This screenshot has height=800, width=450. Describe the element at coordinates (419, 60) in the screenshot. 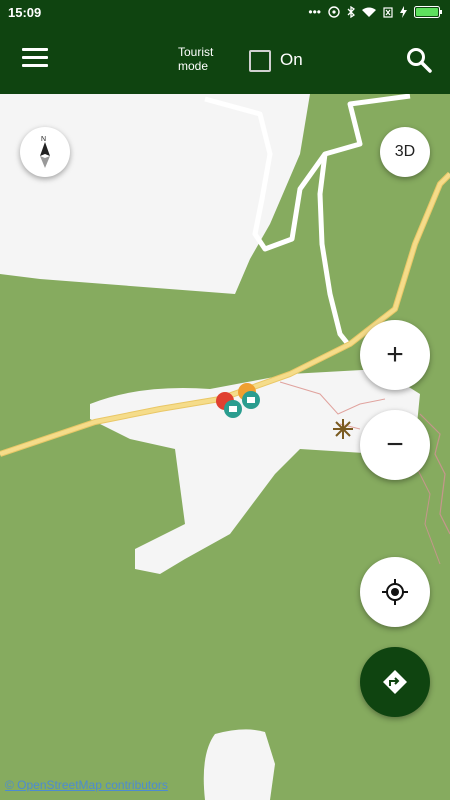

I see `search-icon` at that location.